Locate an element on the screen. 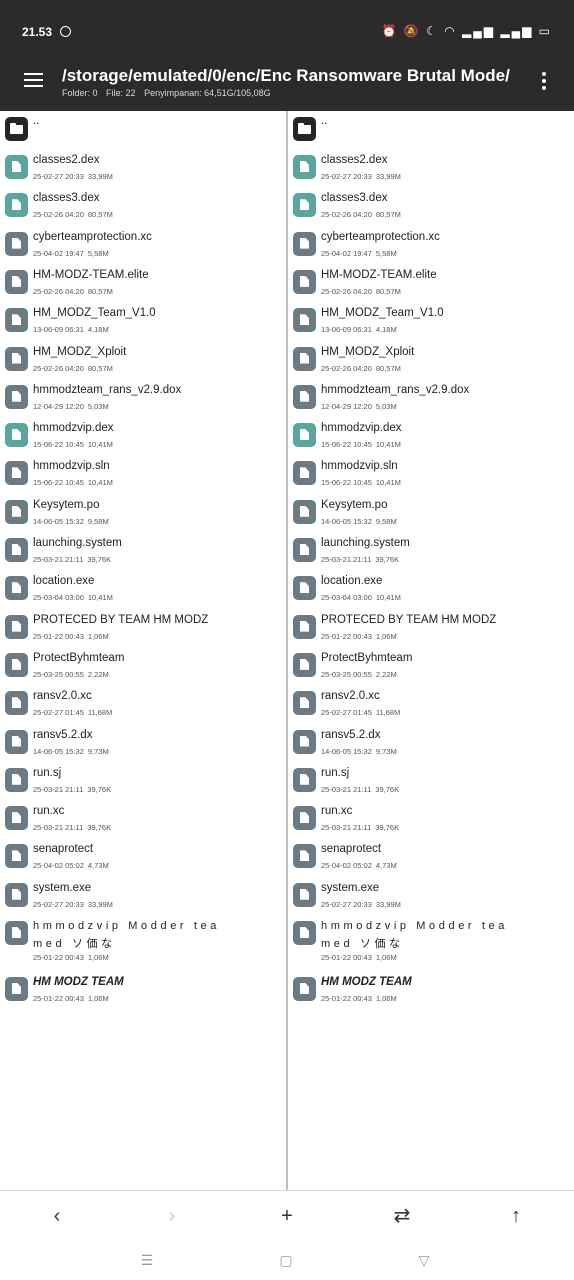 This screenshot has height=1280, width=574. file-date: 25-01-22 00:43 is located at coordinates (346, 998).